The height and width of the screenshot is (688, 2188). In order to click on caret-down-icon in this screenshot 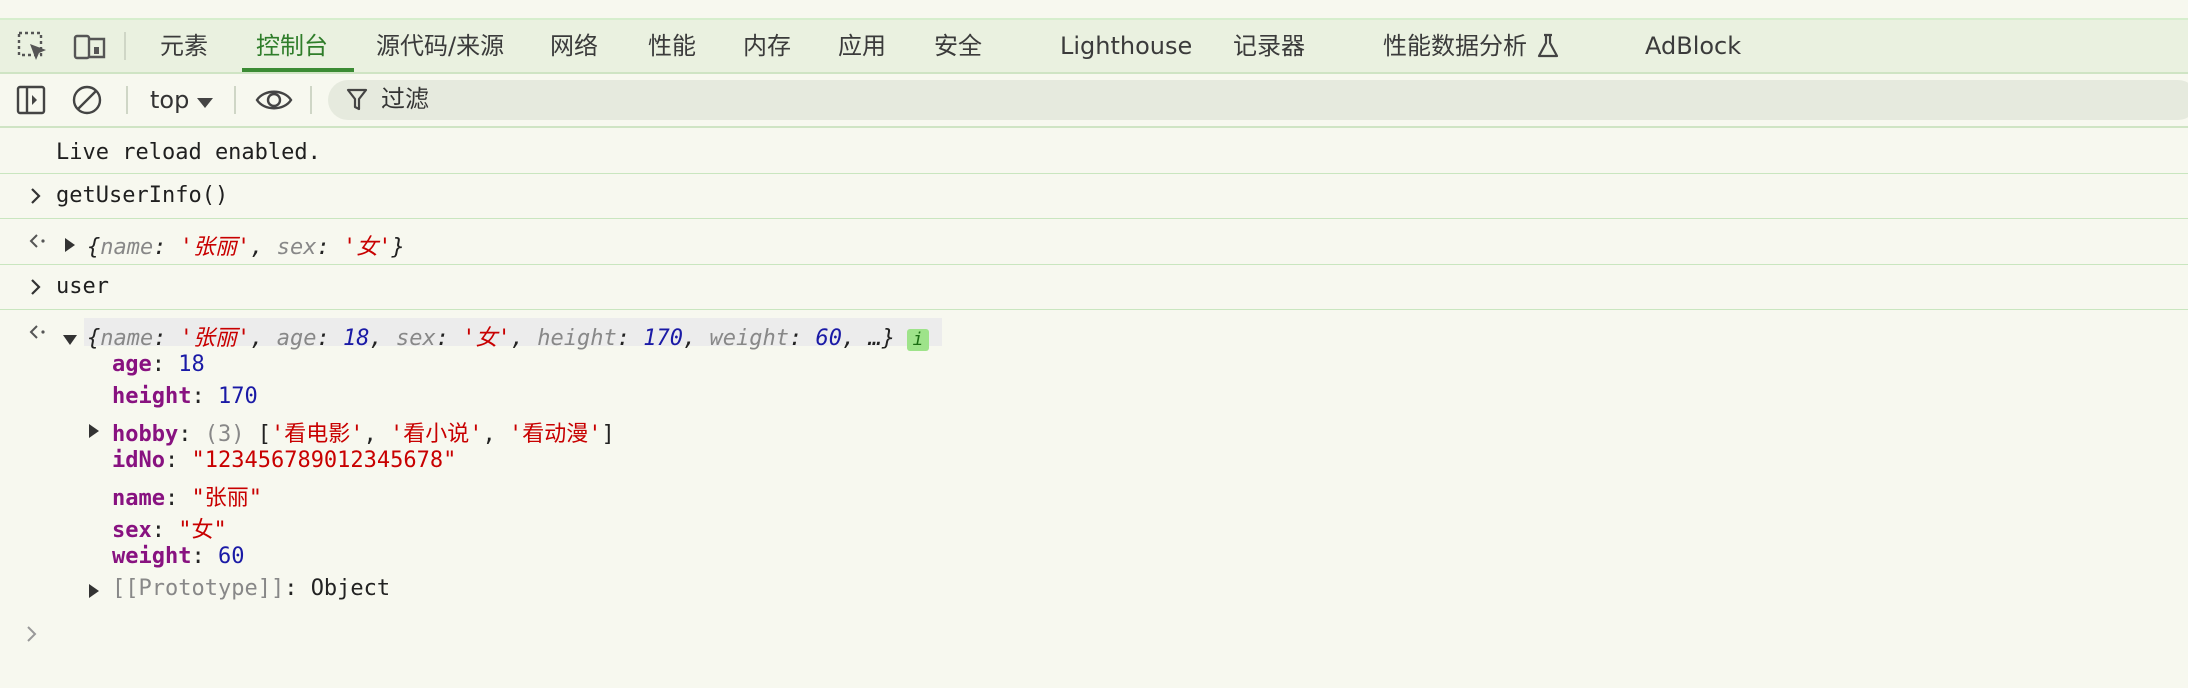, I will do `click(205, 103)`.